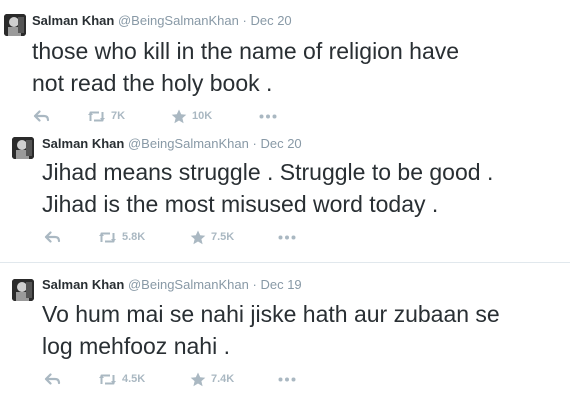  Describe the element at coordinates (240, 204) in the screenshot. I see `tweet-text-line: Jihad is the most misused word today .` at that location.